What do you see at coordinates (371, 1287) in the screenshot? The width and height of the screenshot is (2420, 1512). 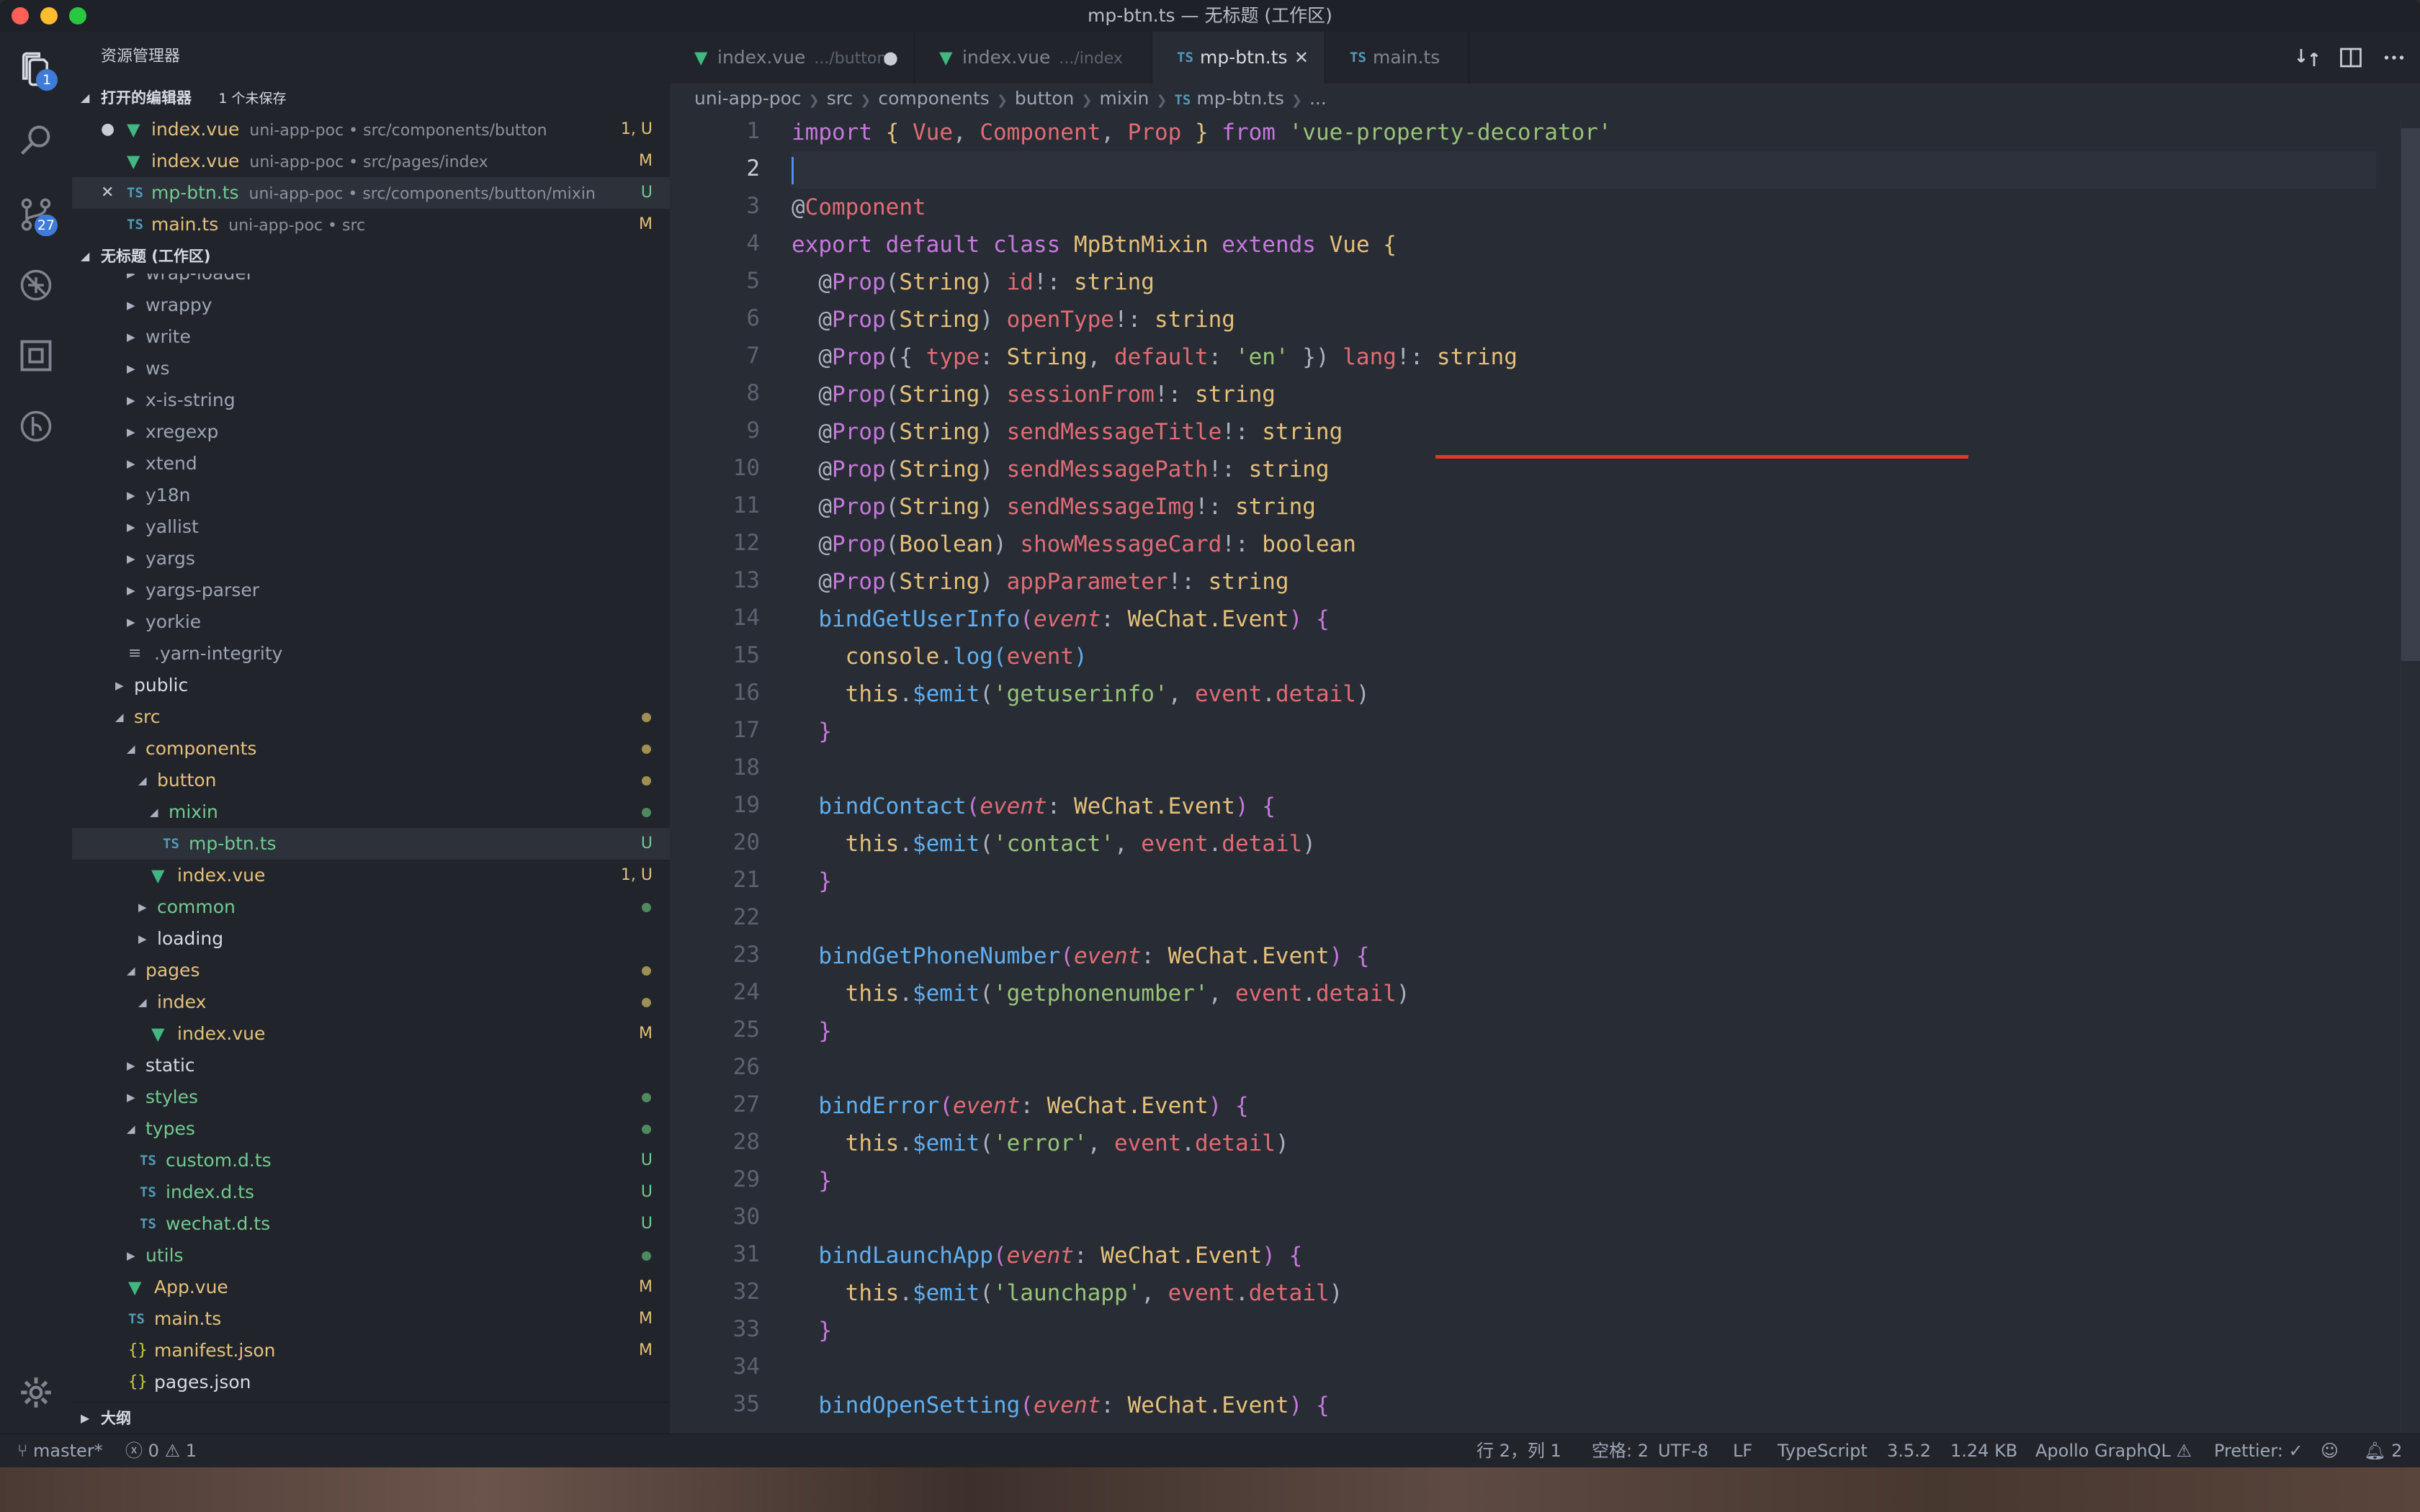 I see `tree-item: ▼ App.vue M` at bounding box center [371, 1287].